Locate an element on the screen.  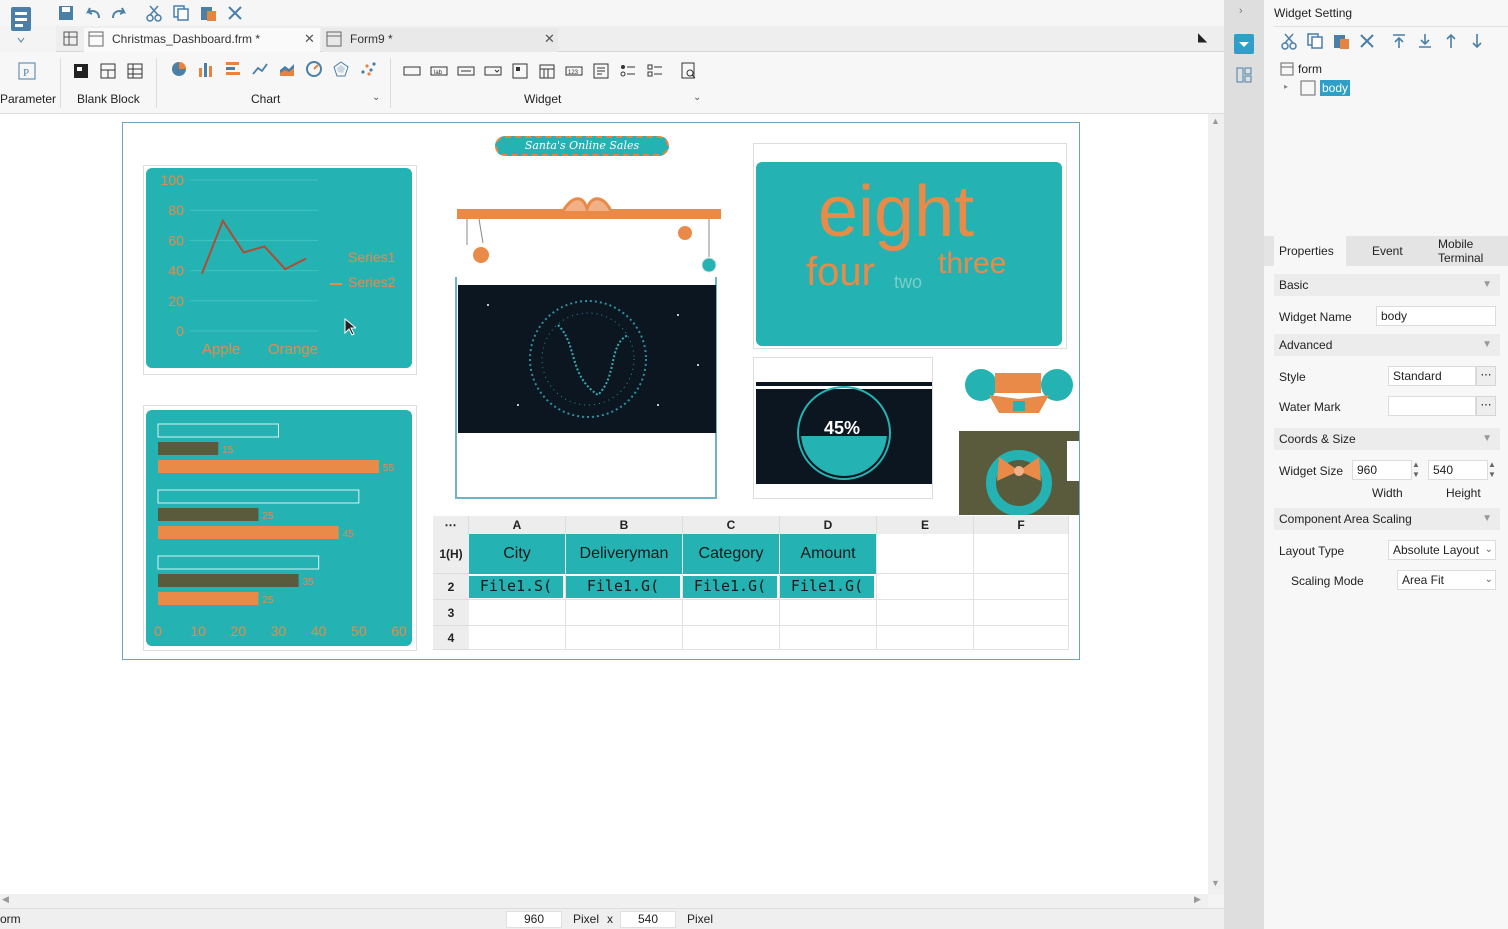
column-header: D is located at coordinates (828, 525).